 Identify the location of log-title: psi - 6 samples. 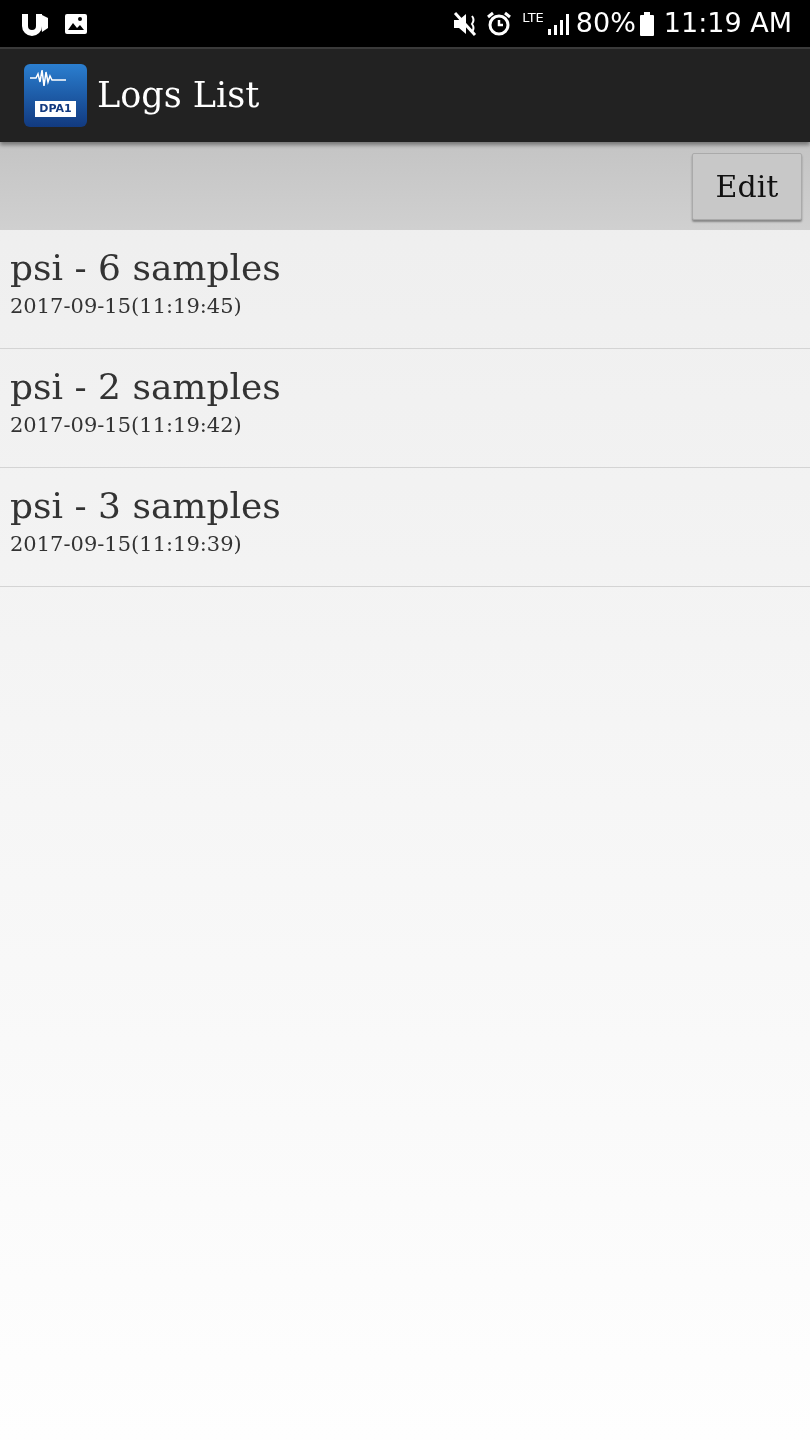
(145, 268).